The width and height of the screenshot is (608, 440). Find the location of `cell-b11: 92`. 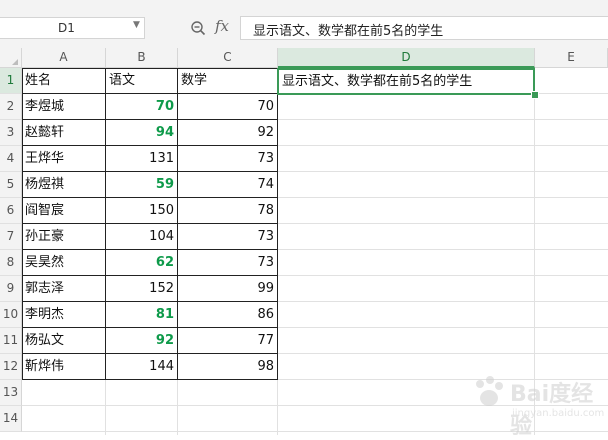

cell-b11: 92 is located at coordinates (141, 341).